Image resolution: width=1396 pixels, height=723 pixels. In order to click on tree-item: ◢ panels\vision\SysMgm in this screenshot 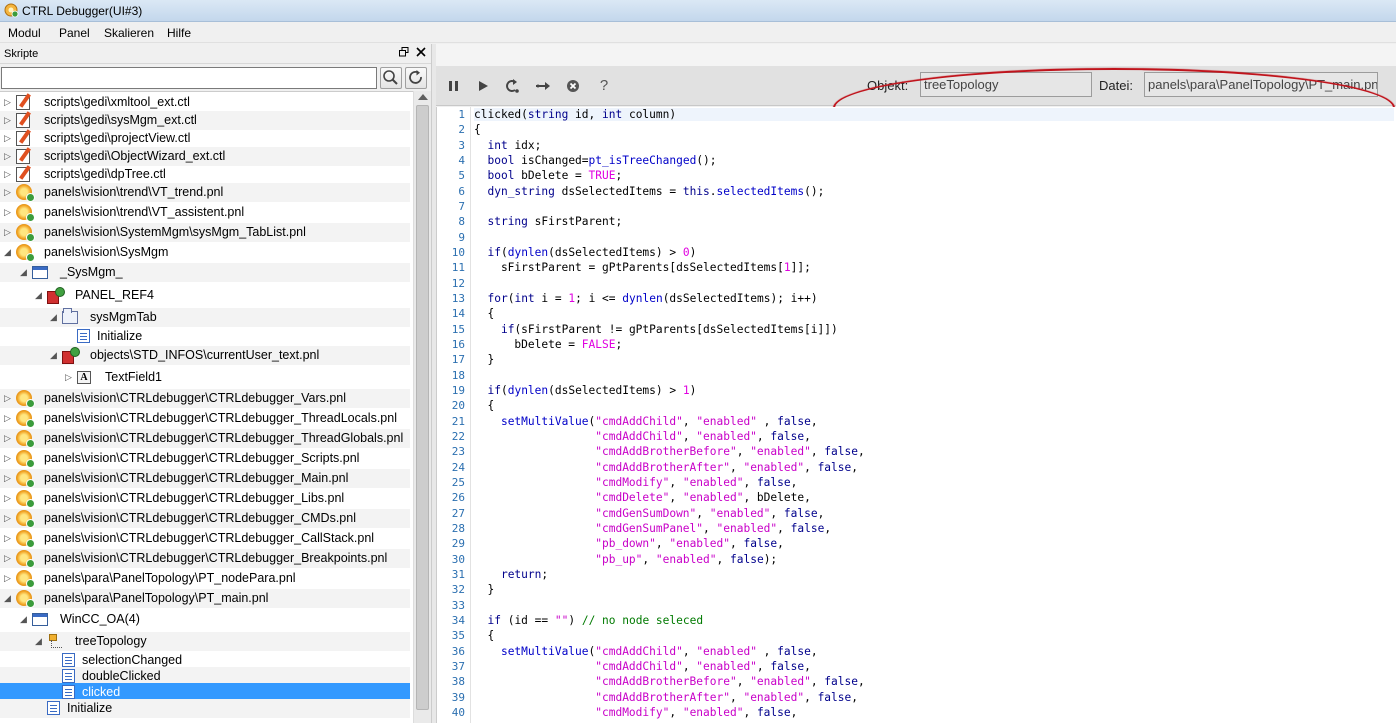, I will do `click(205, 252)`.